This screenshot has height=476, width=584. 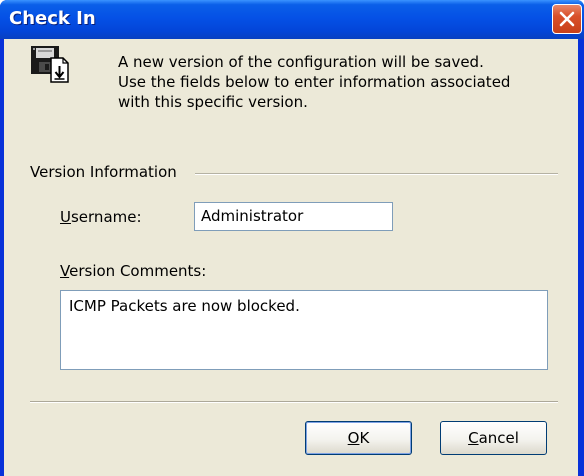 What do you see at coordinates (353, 438) in the screenshot?
I see `ok-button-accesskey: O` at bounding box center [353, 438].